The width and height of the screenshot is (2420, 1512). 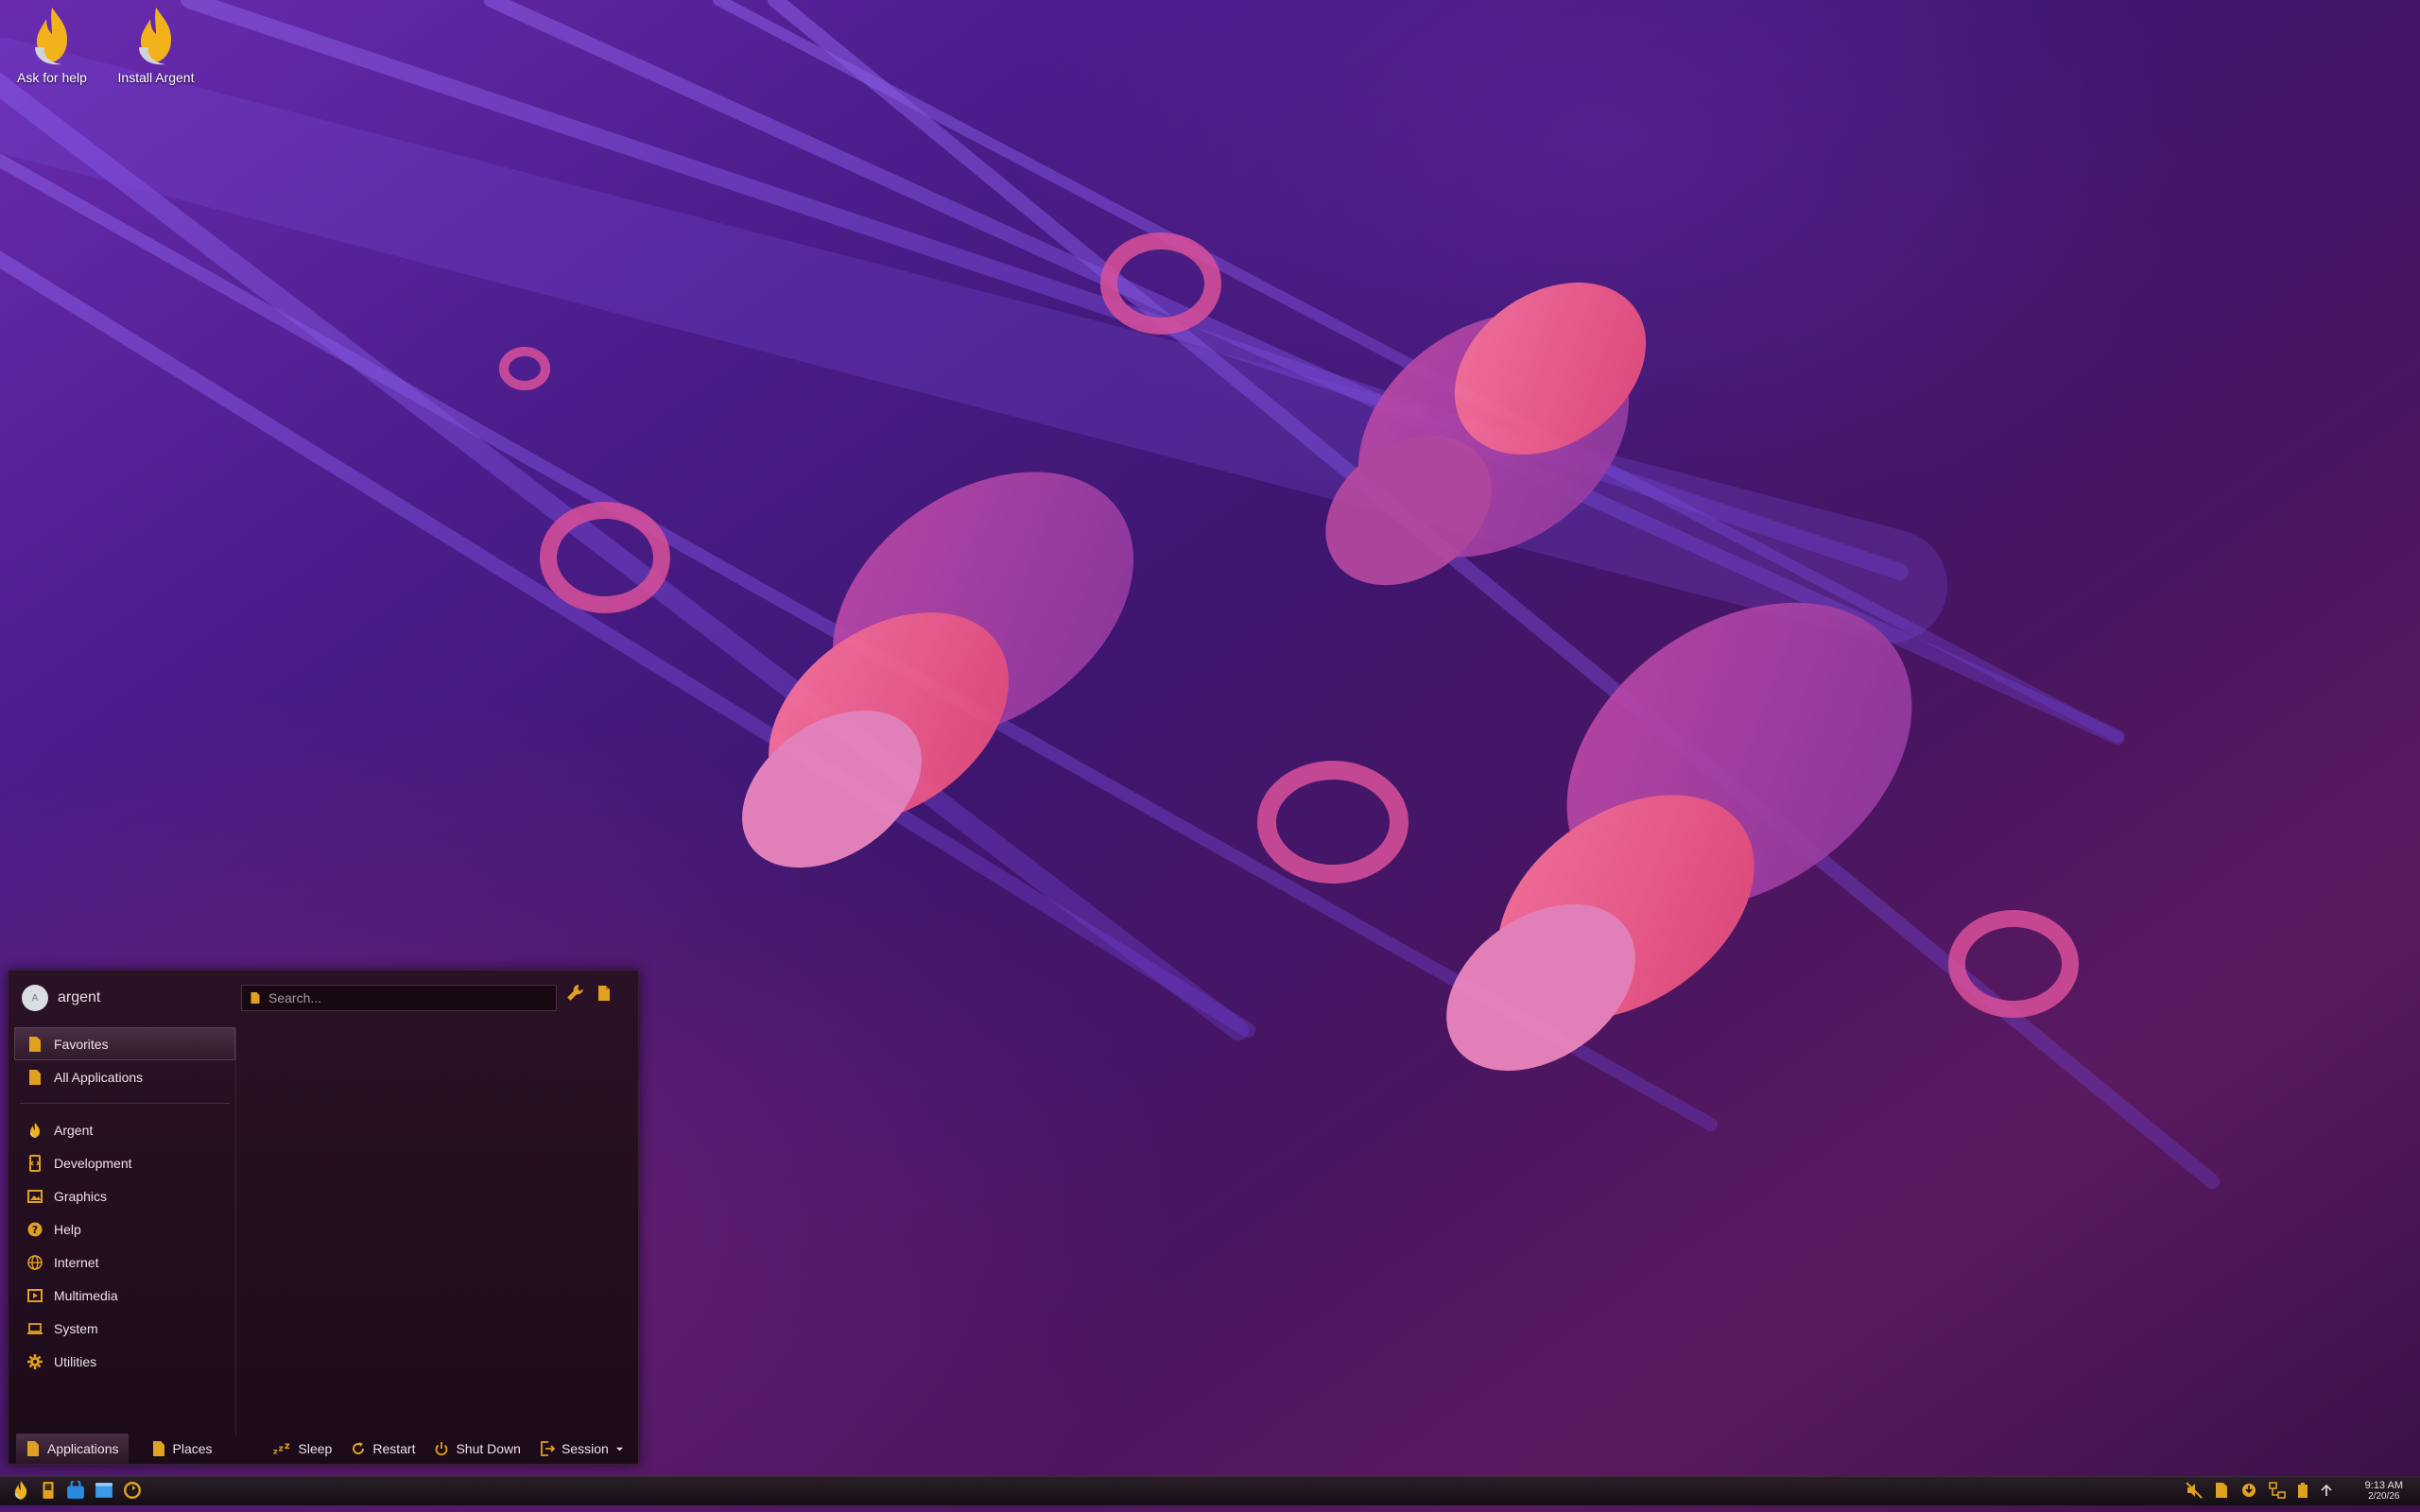 I want to click on volume-muted-icon, so click(x=2194, y=1490).